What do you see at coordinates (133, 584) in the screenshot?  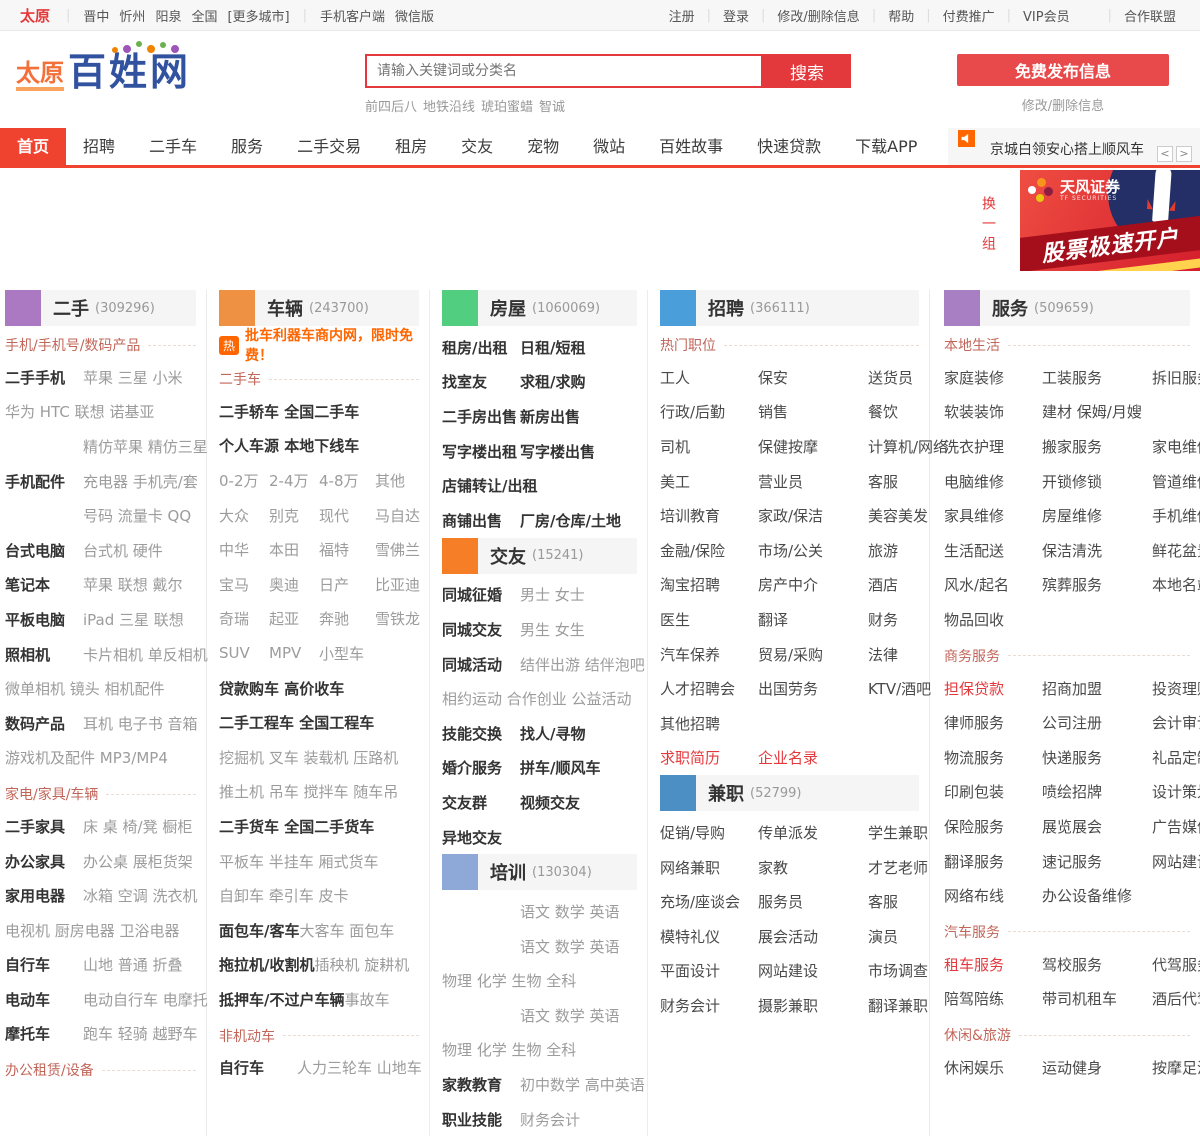 I see `category-link: 苹果 联想 戴尔` at bounding box center [133, 584].